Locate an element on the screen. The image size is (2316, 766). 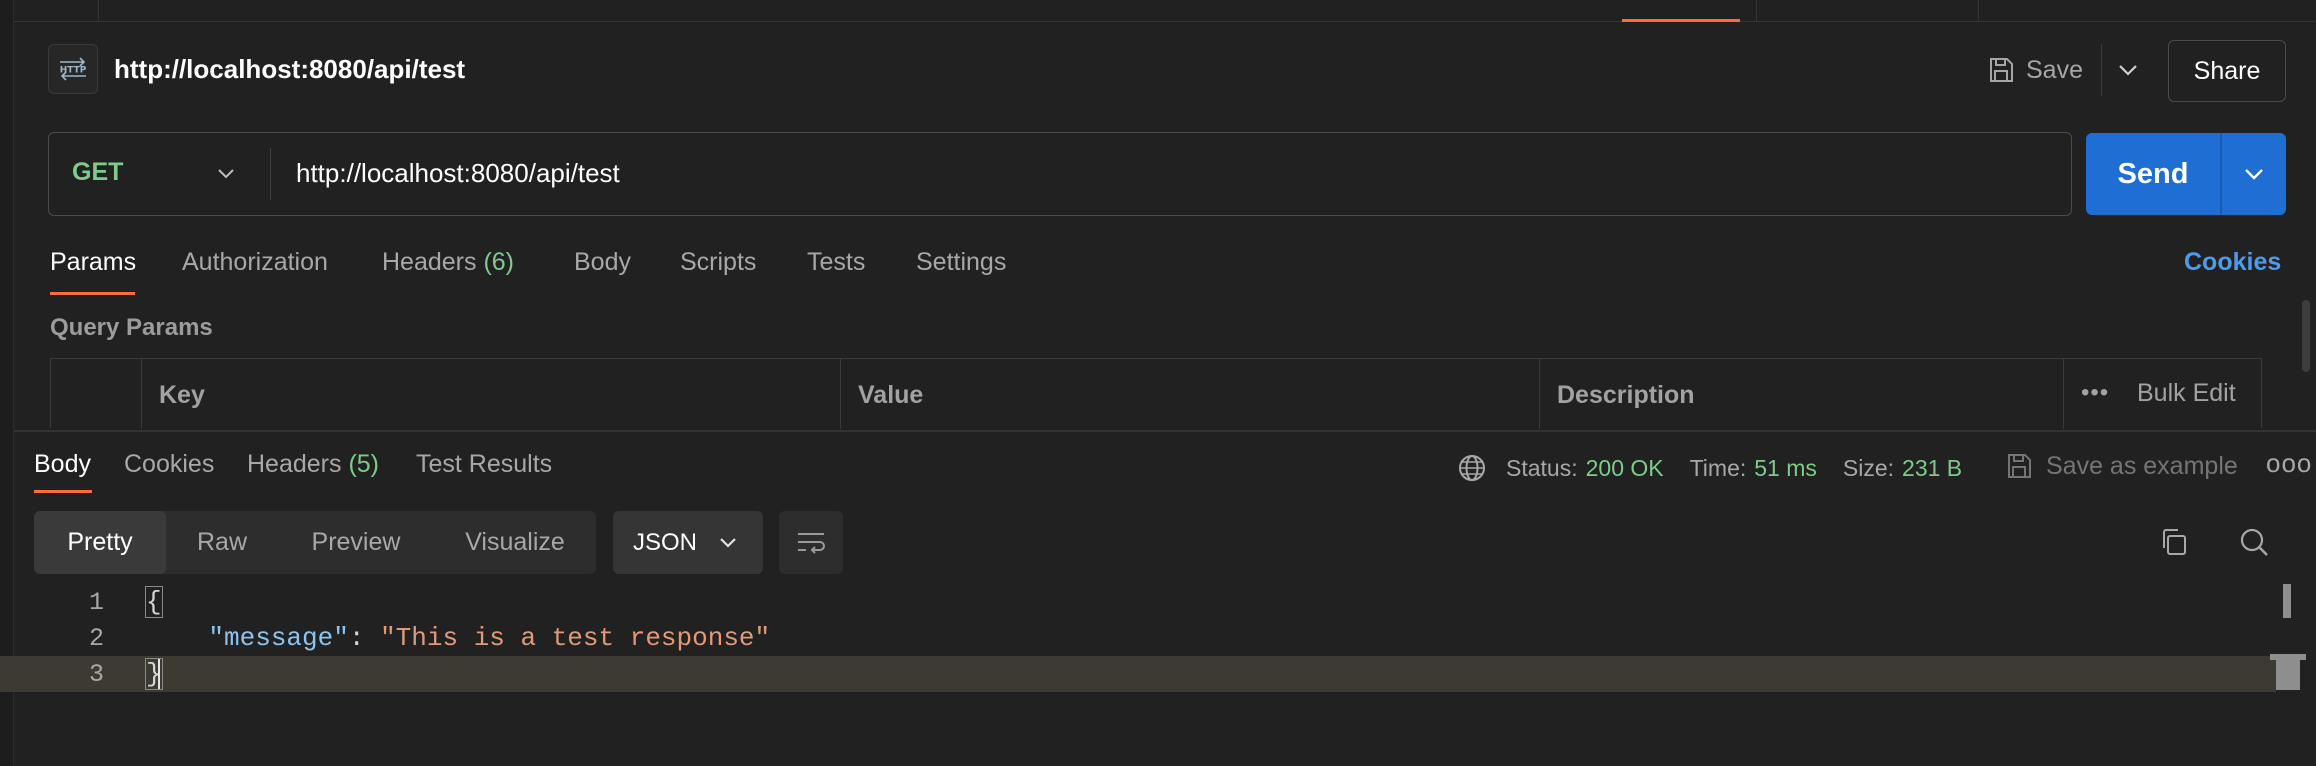
method-select: GET is located at coordinates (97, 172).